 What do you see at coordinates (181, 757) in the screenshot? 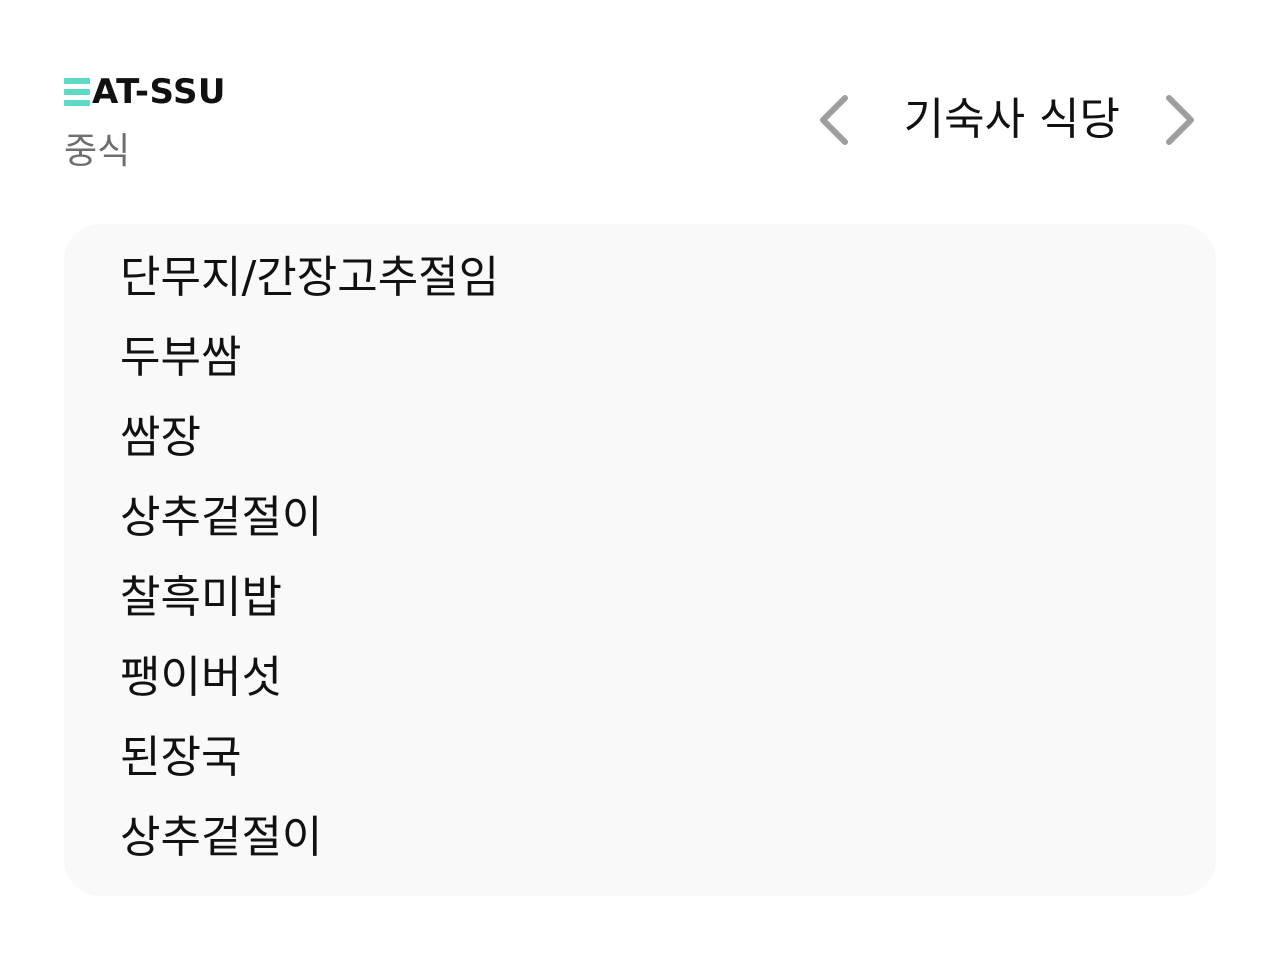
I see `menu-item: 된장국` at bounding box center [181, 757].